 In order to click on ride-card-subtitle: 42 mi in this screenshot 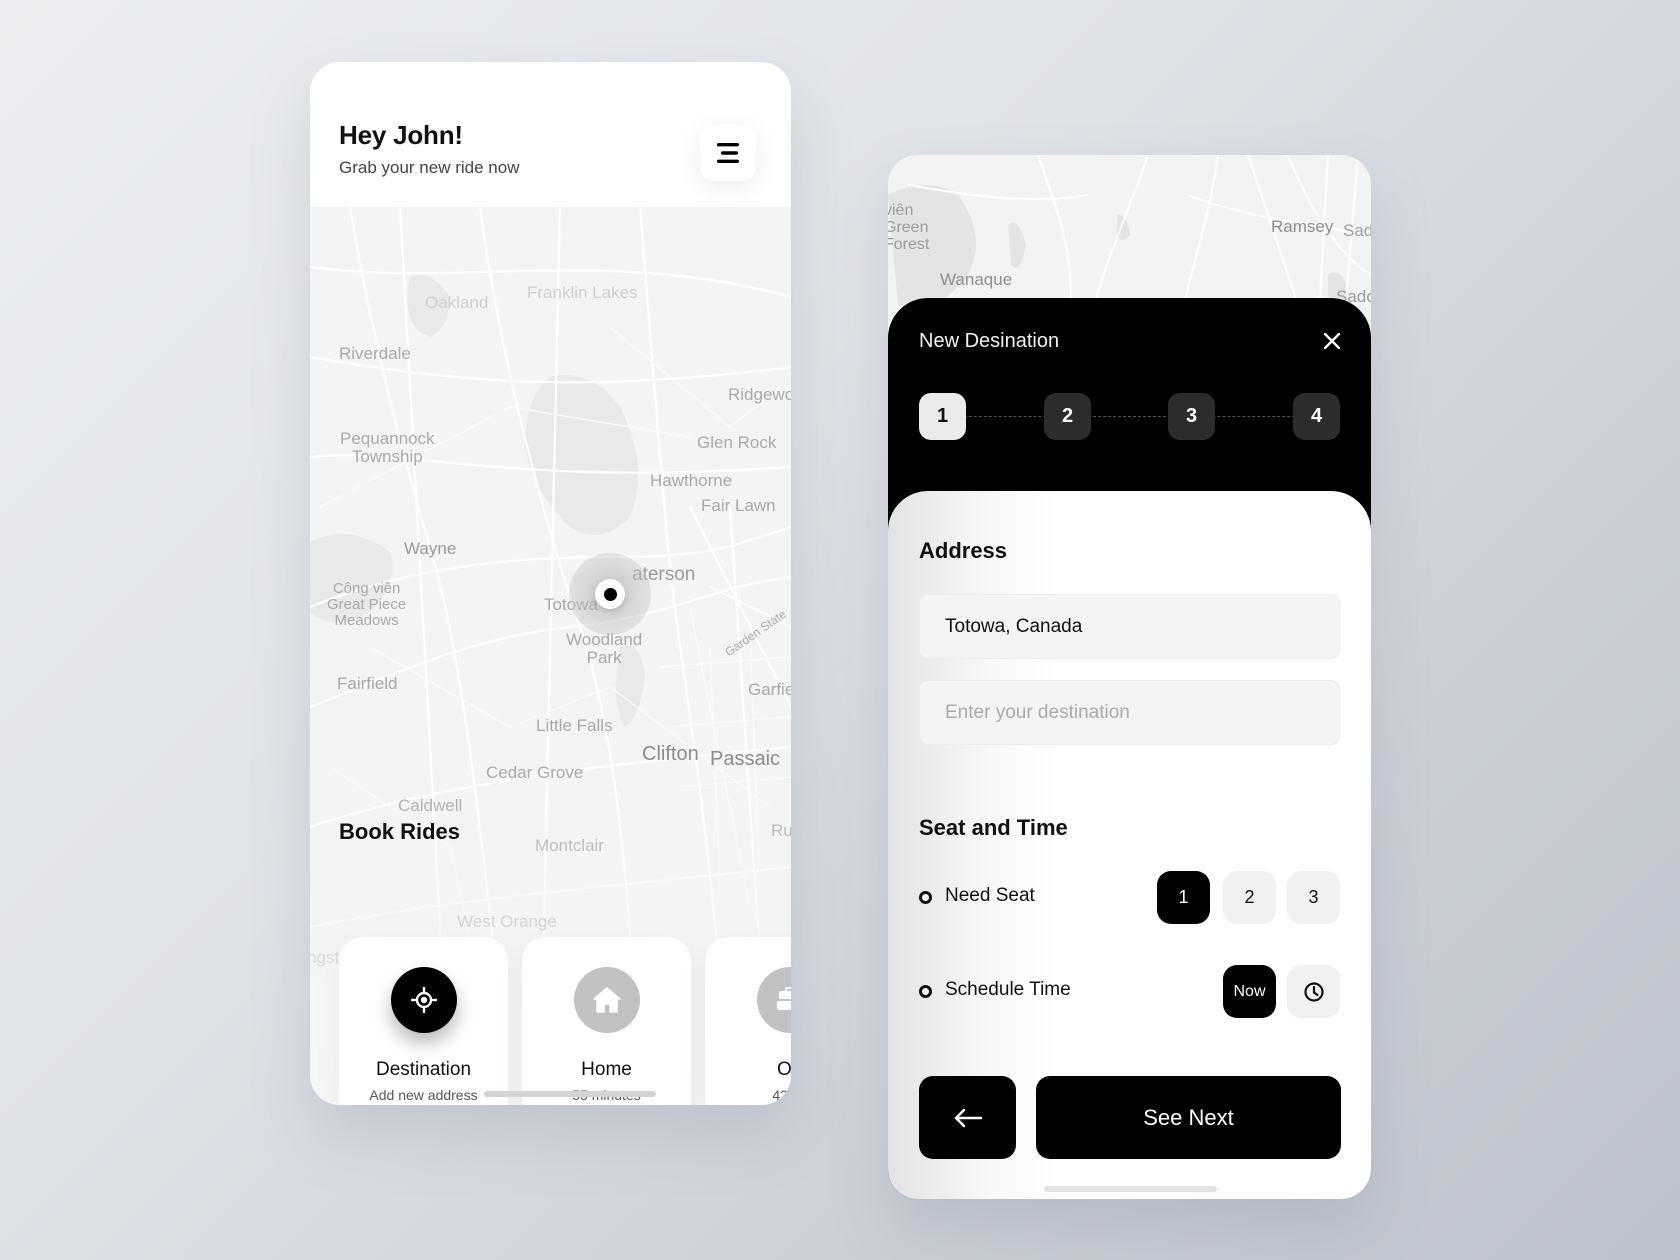, I will do `click(781, 1095)`.